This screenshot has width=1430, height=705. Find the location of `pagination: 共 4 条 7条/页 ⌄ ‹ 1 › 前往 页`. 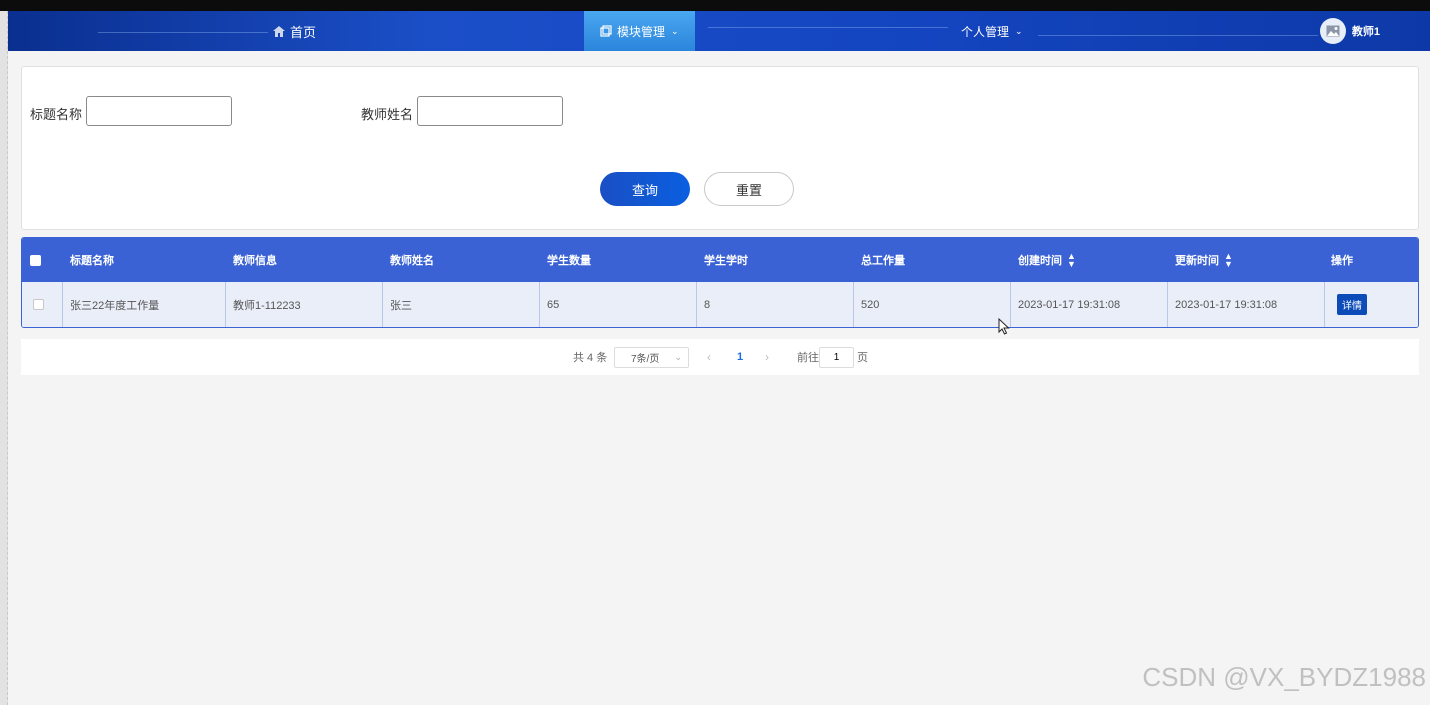

pagination: 共 4 条 7条/页 ⌄ ‹ 1 › 前往 页 is located at coordinates (720, 357).